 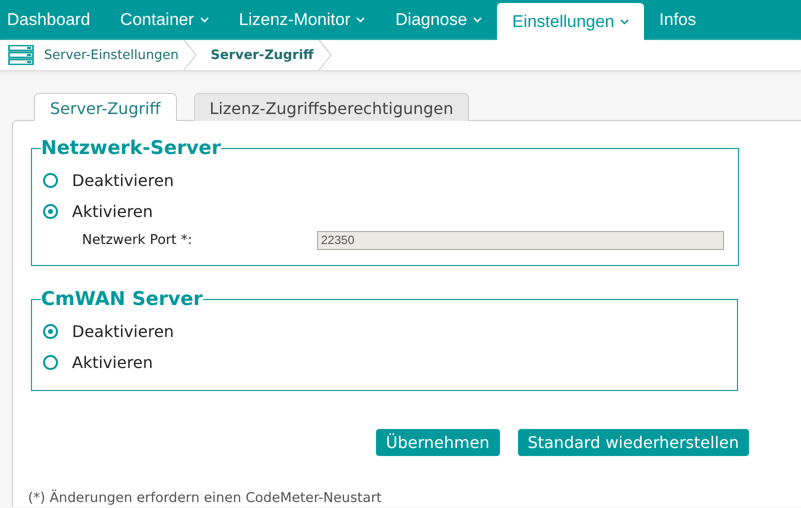 I want to click on field-label: Netzwerk Port *:, so click(x=138, y=240).